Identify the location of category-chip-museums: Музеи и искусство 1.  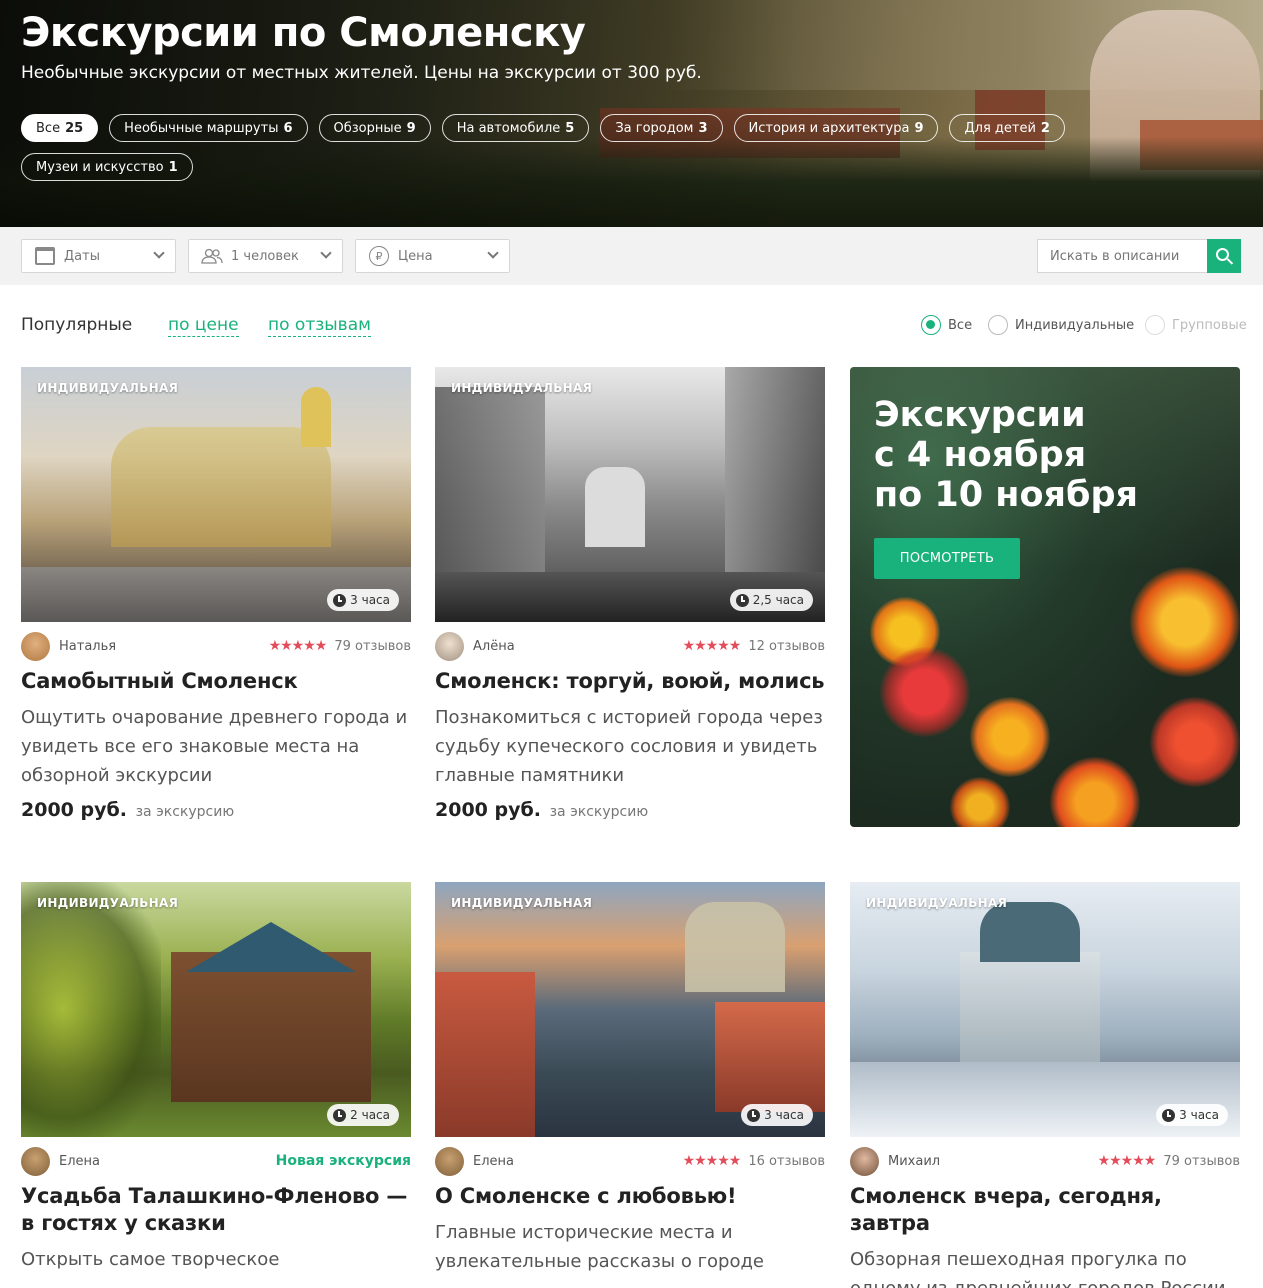
(107, 167).